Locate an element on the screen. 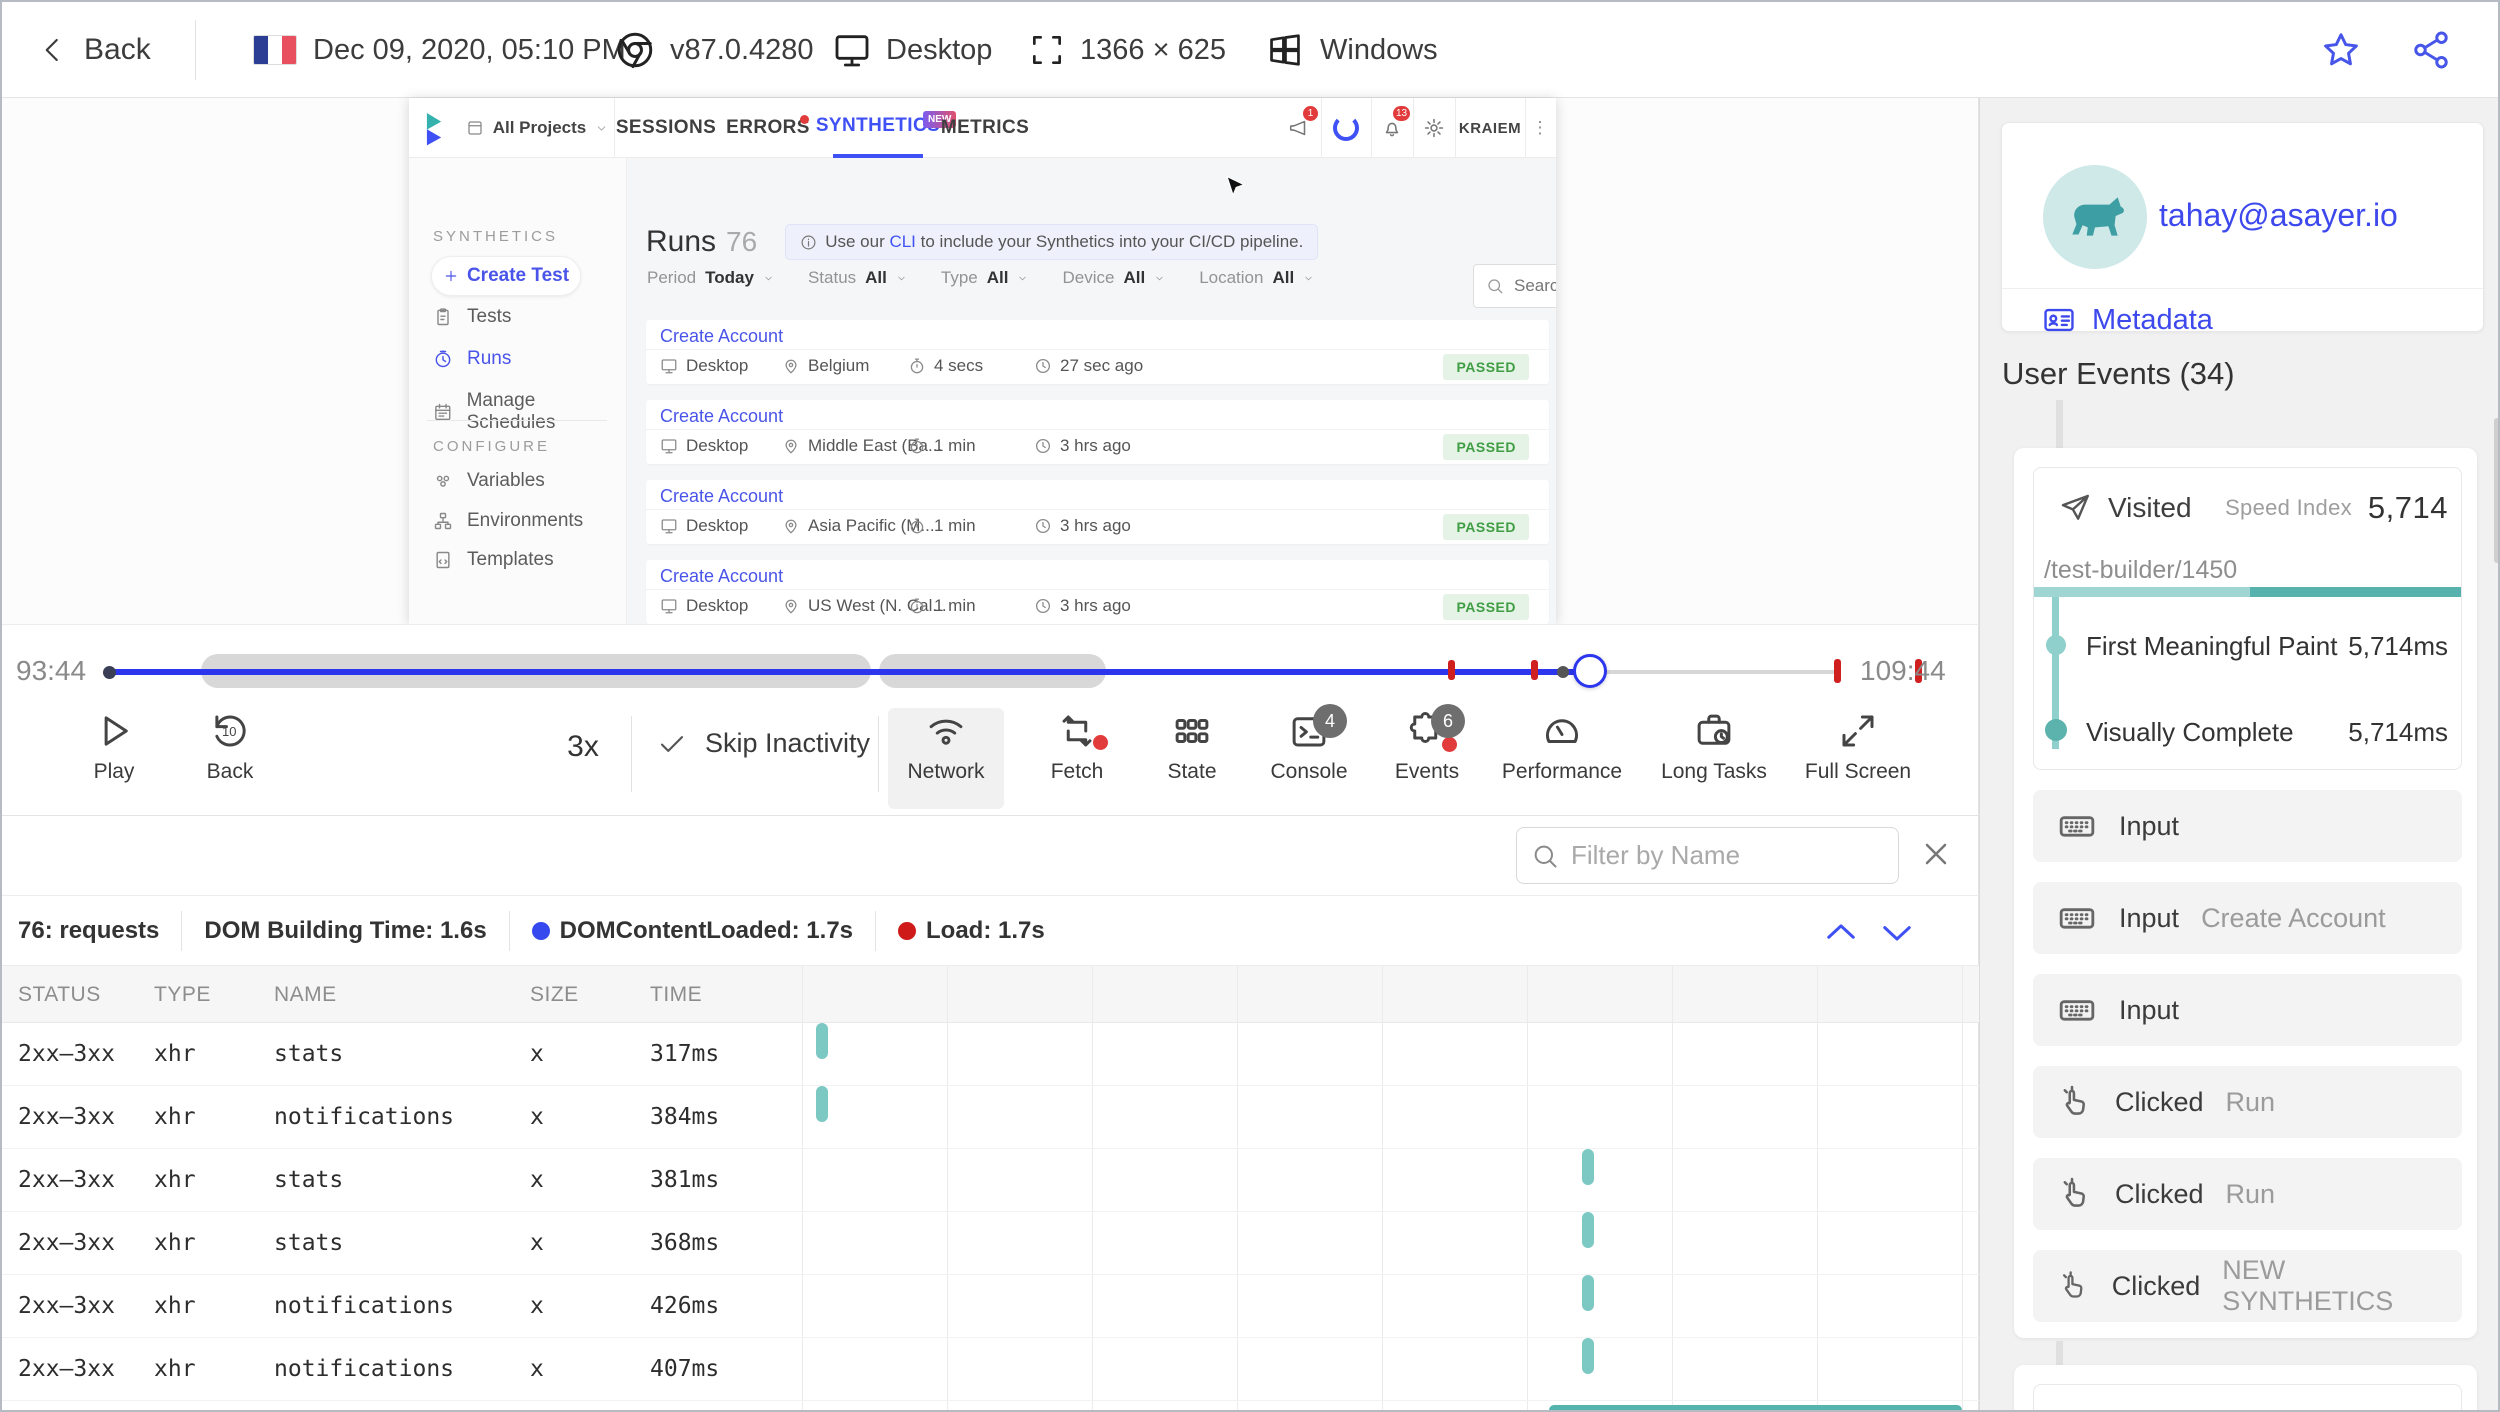  user-event-row: Input Create Account is located at coordinates (2247, 918).